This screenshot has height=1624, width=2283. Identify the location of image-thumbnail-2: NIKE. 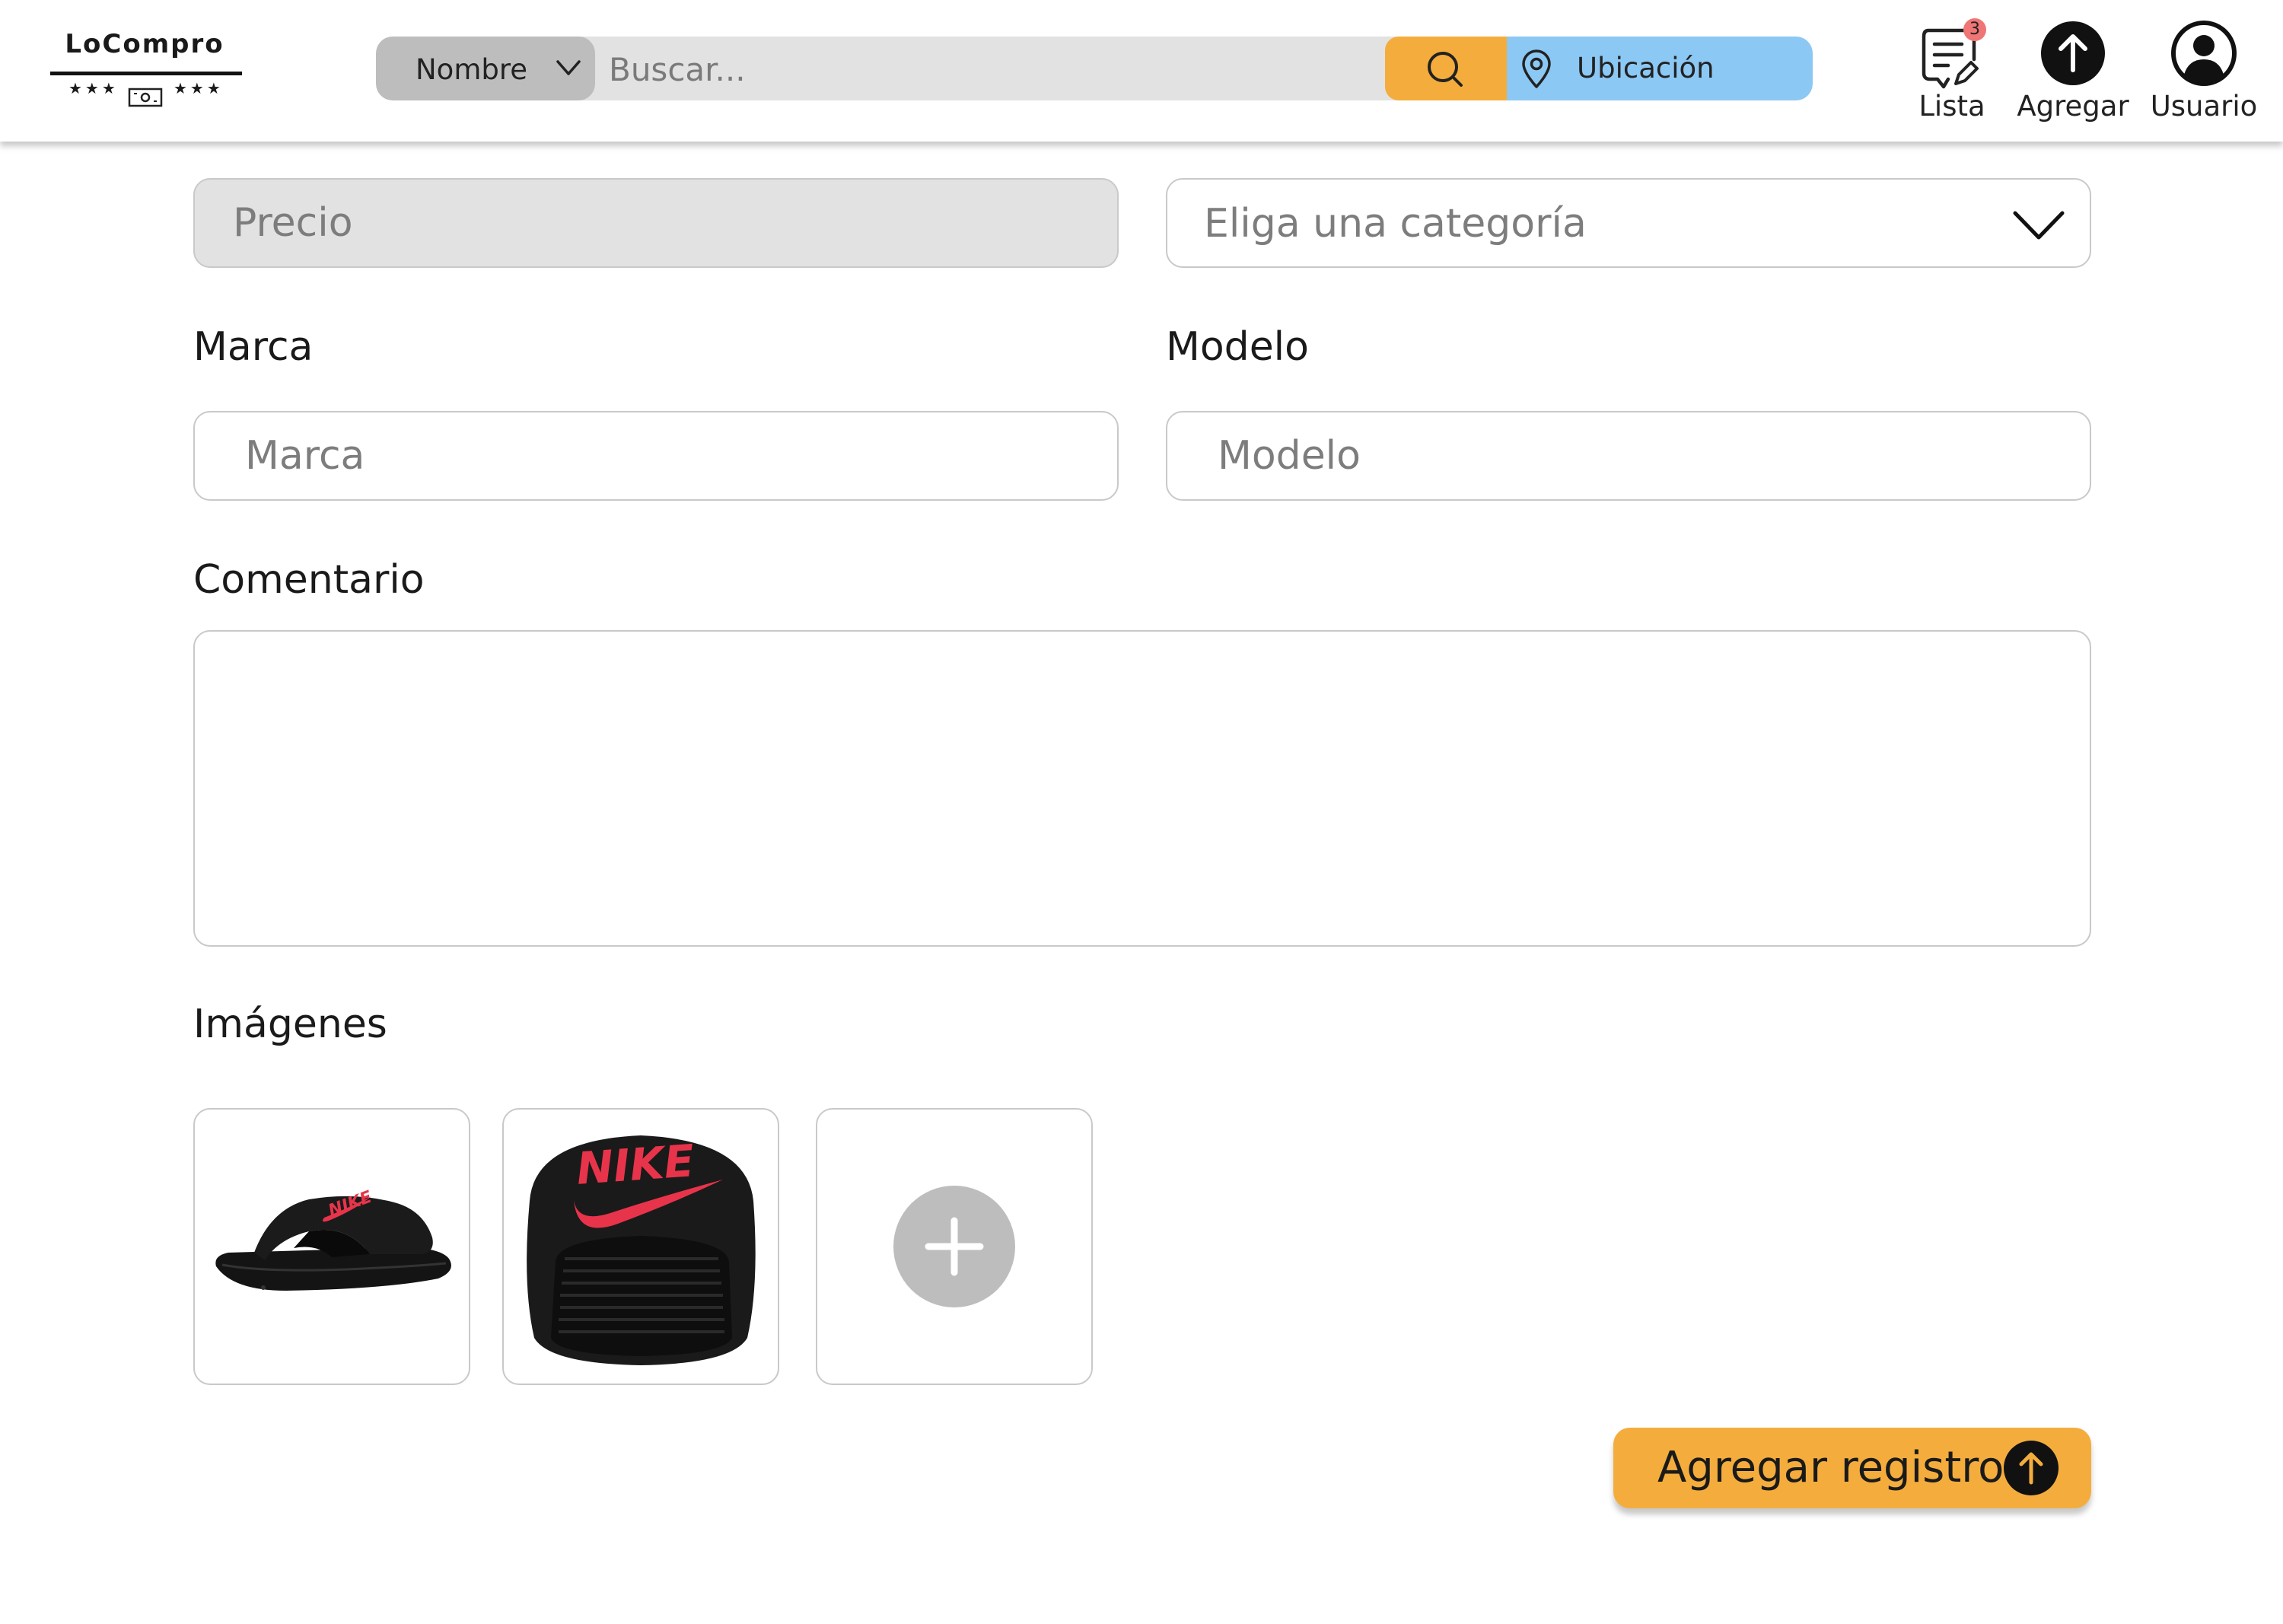
(640, 1246).